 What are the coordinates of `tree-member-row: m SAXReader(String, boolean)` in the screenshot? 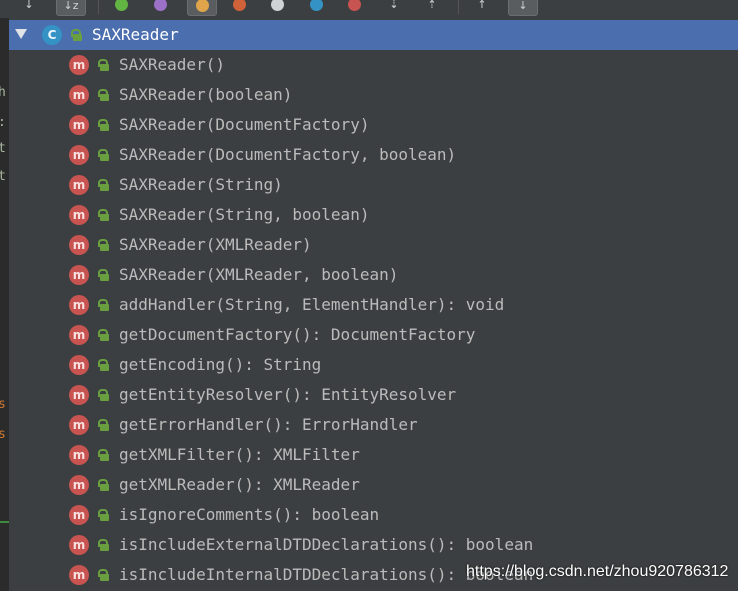 It's located at (373, 215).